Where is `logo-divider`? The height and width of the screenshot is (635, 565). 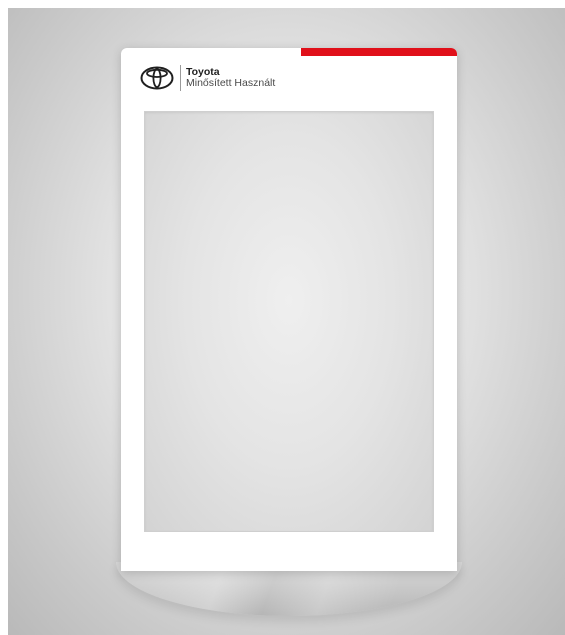
logo-divider is located at coordinates (180, 78).